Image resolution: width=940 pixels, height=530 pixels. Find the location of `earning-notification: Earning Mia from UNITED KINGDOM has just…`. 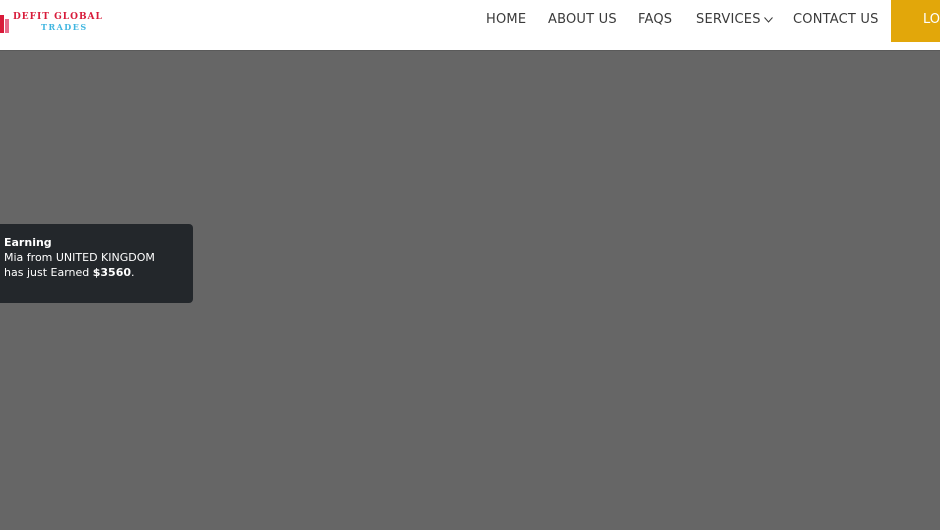

earning-notification: Earning Mia from UNITED KINGDOM has just… is located at coordinates (96, 263).